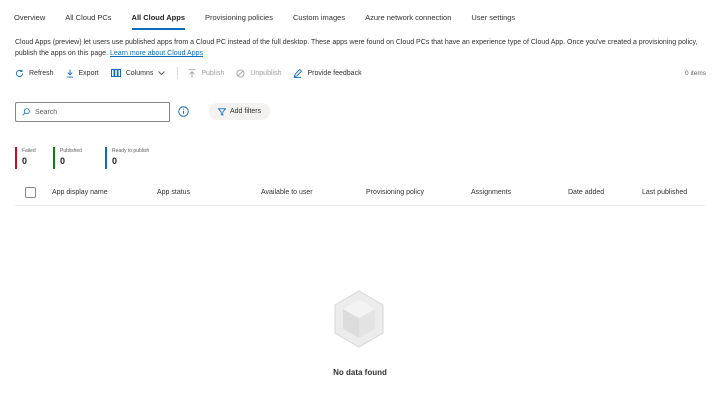 The height and width of the screenshot is (401, 720). I want to click on add-filters-label: Add filters, so click(246, 111).